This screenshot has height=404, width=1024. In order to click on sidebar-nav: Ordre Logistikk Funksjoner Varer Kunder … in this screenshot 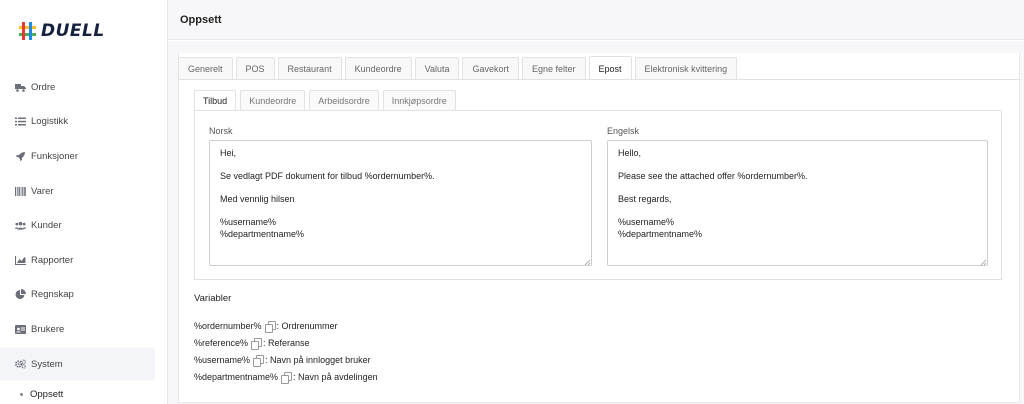, I will do `click(83, 237)`.